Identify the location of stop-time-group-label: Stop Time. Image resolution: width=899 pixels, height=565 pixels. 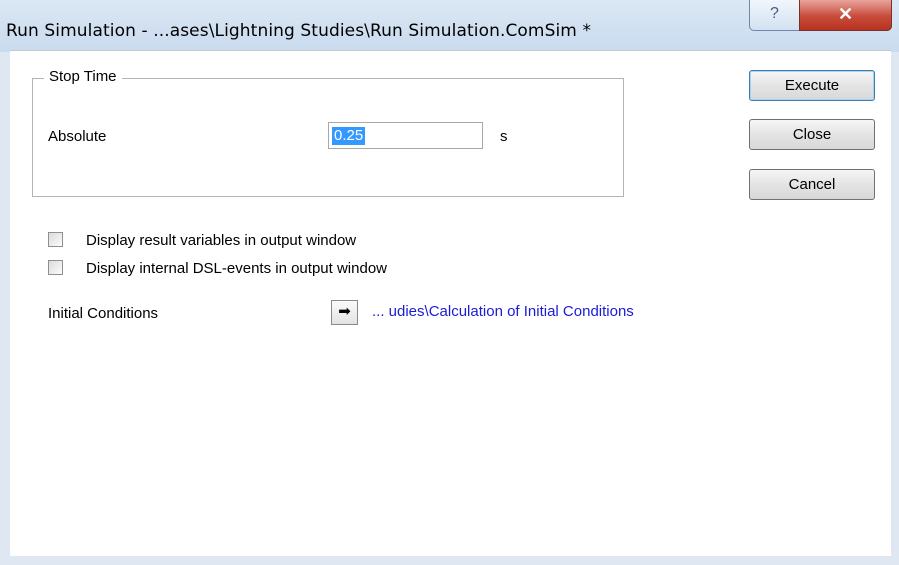
(83, 76).